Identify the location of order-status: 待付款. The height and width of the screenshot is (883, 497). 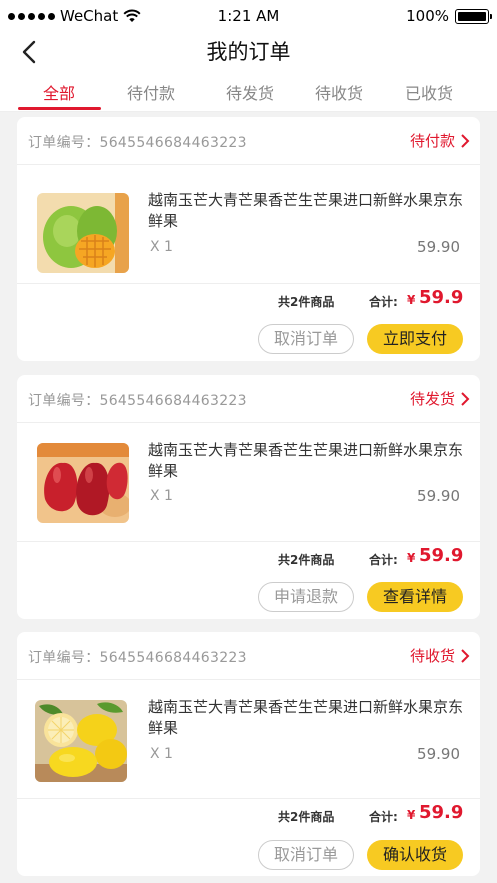
(440, 140).